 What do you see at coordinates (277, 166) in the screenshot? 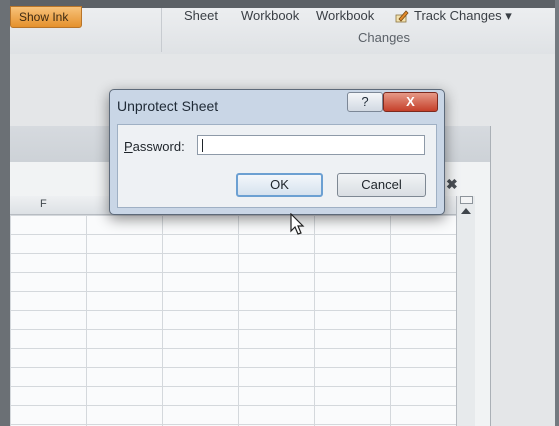
I see `dialog-body: Password: OK Cancel` at bounding box center [277, 166].